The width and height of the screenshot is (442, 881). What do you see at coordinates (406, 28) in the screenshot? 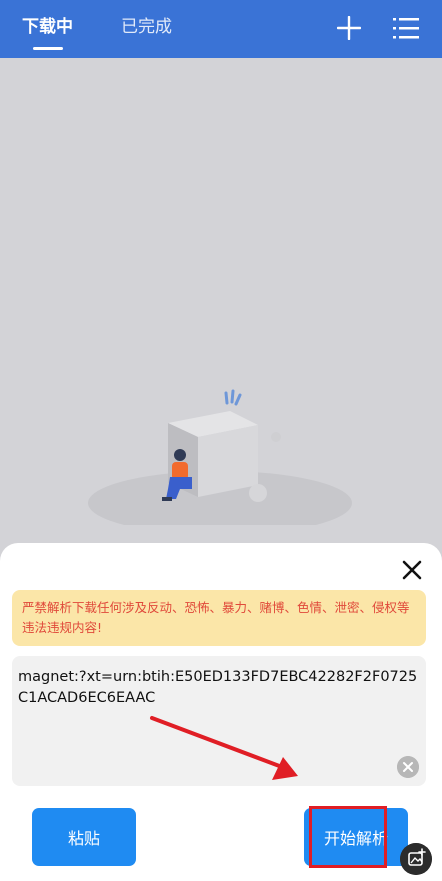
I see `list-menu-icon` at bounding box center [406, 28].